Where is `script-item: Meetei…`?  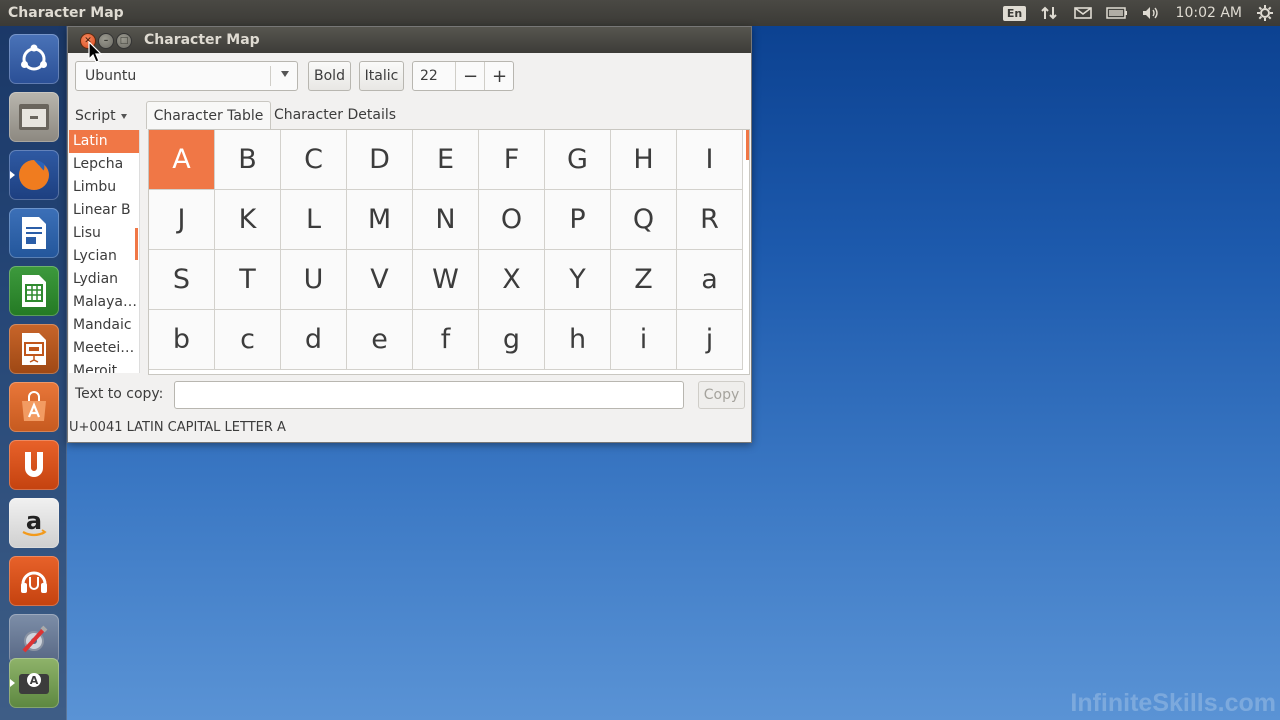
script-item: Meetei… is located at coordinates (104, 348).